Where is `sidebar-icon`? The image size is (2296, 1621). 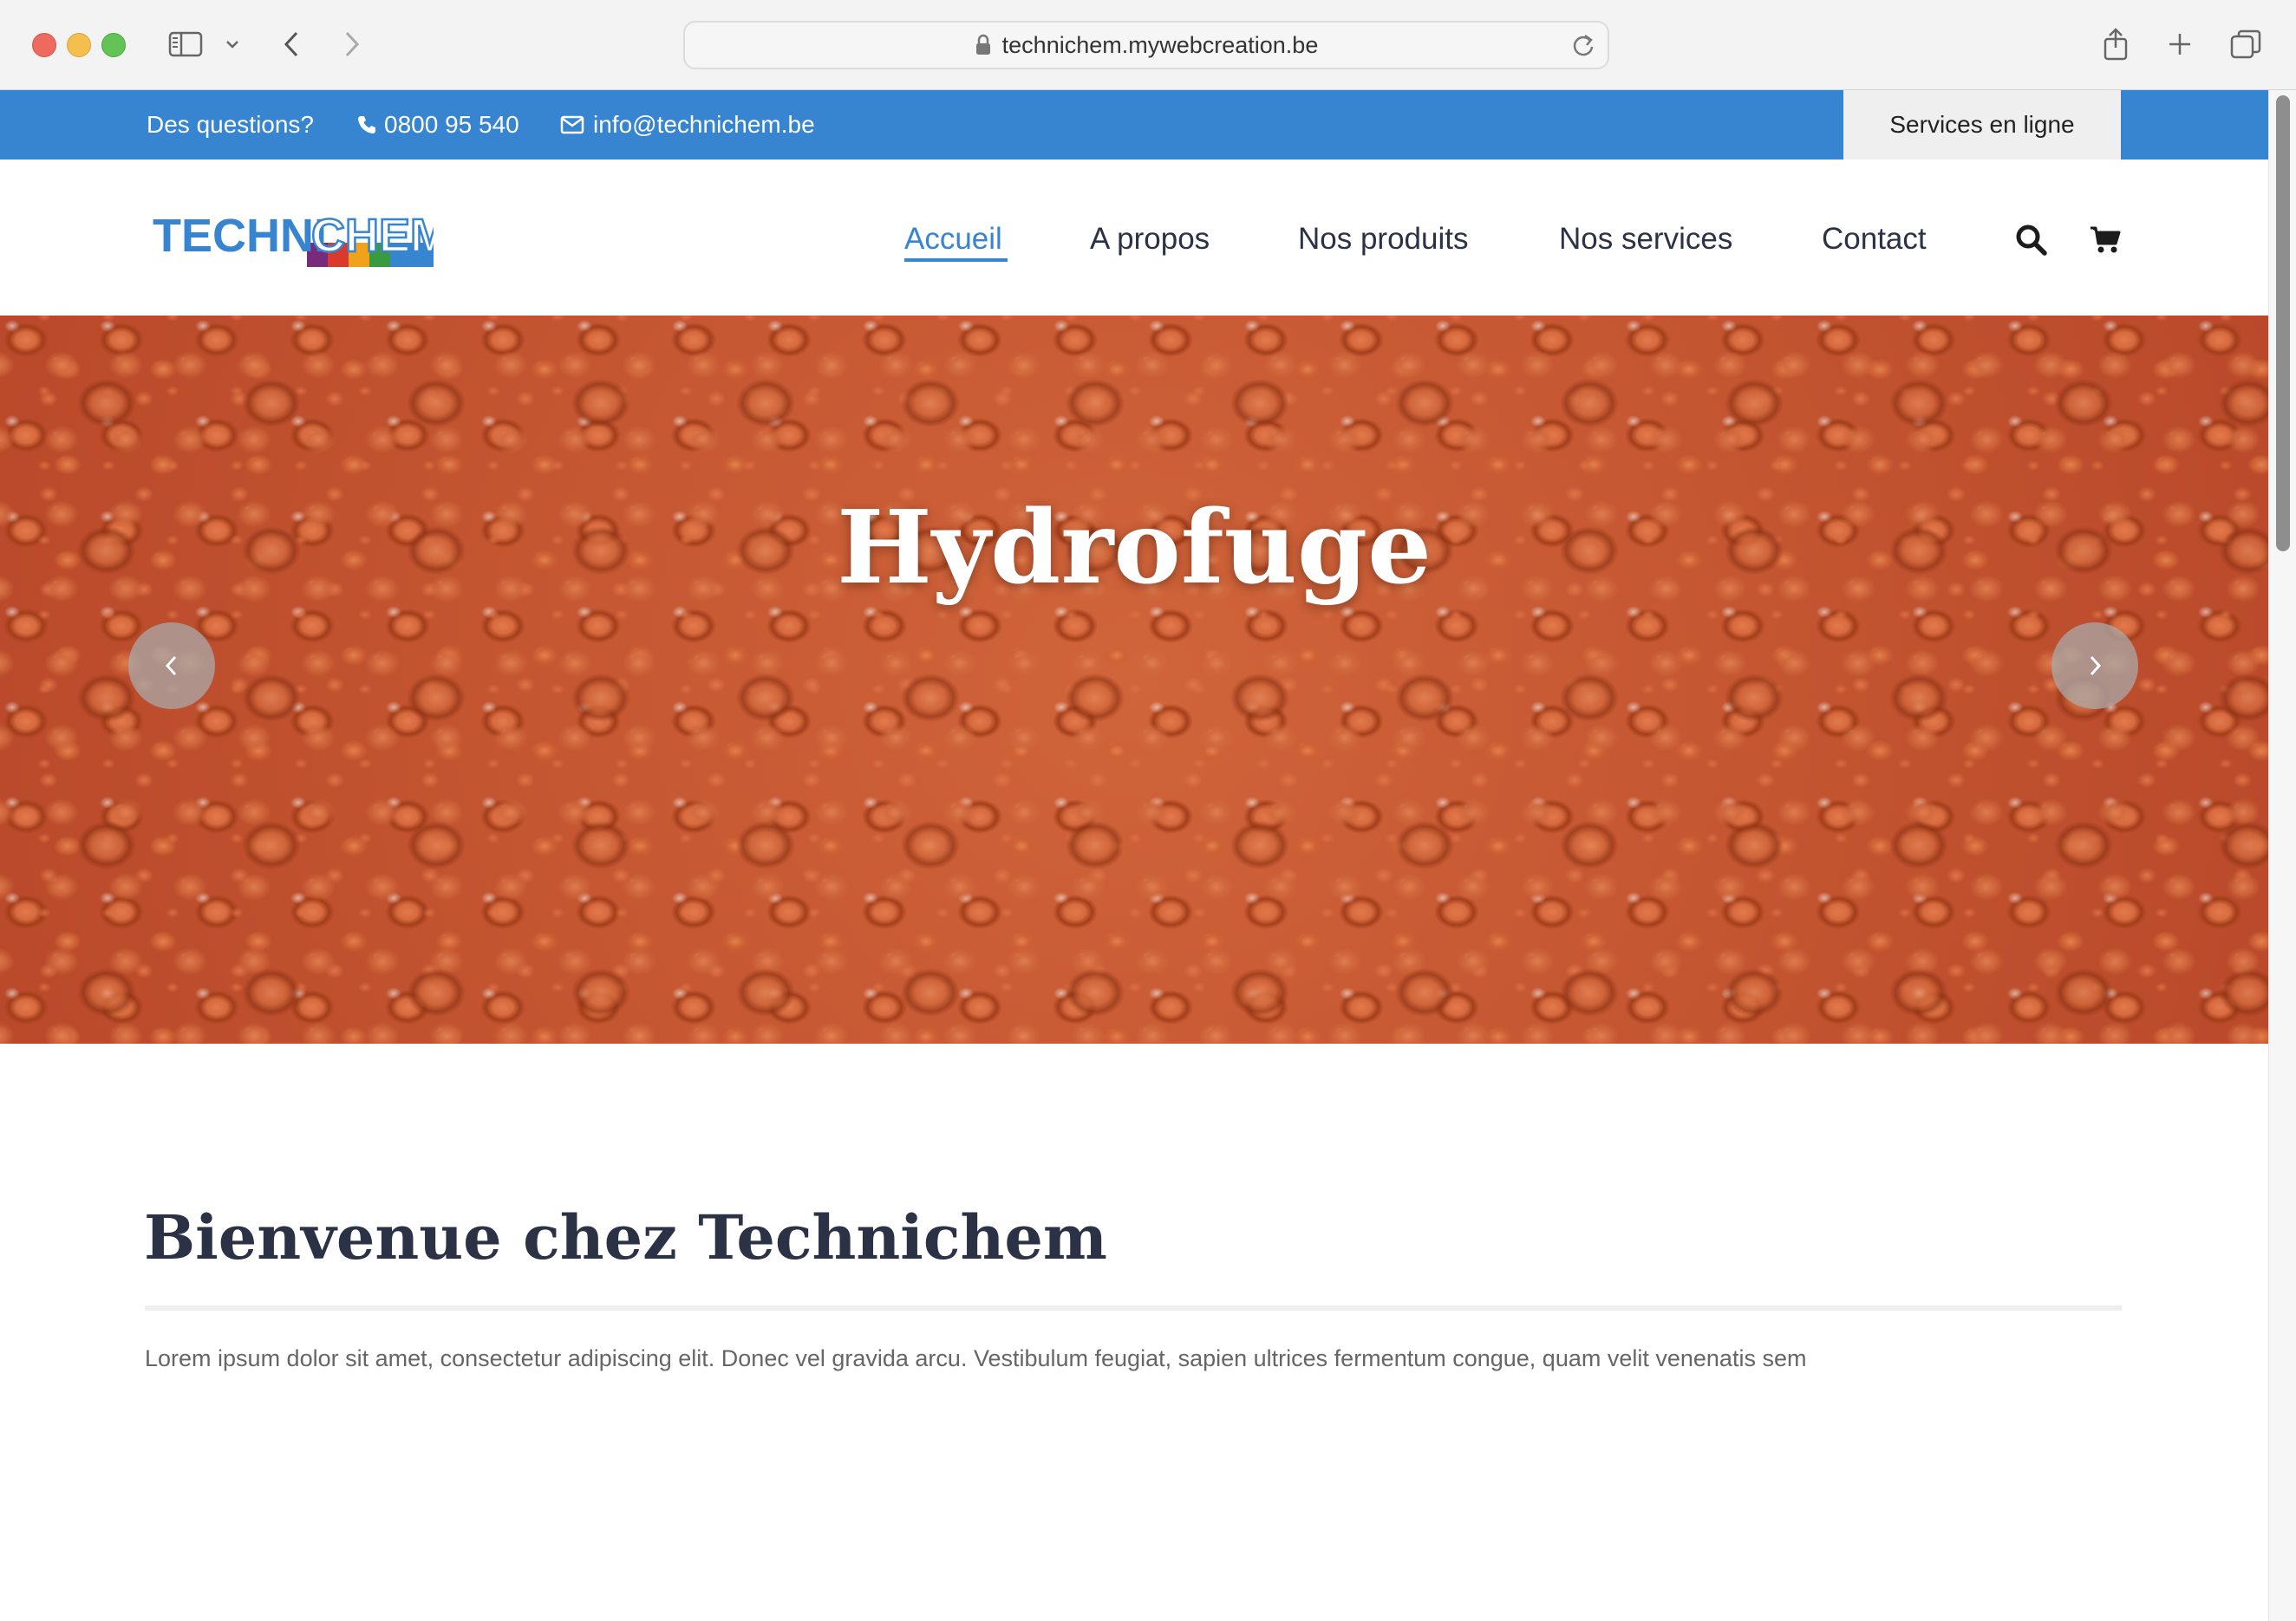 sidebar-icon is located at coordinates (186, 44).